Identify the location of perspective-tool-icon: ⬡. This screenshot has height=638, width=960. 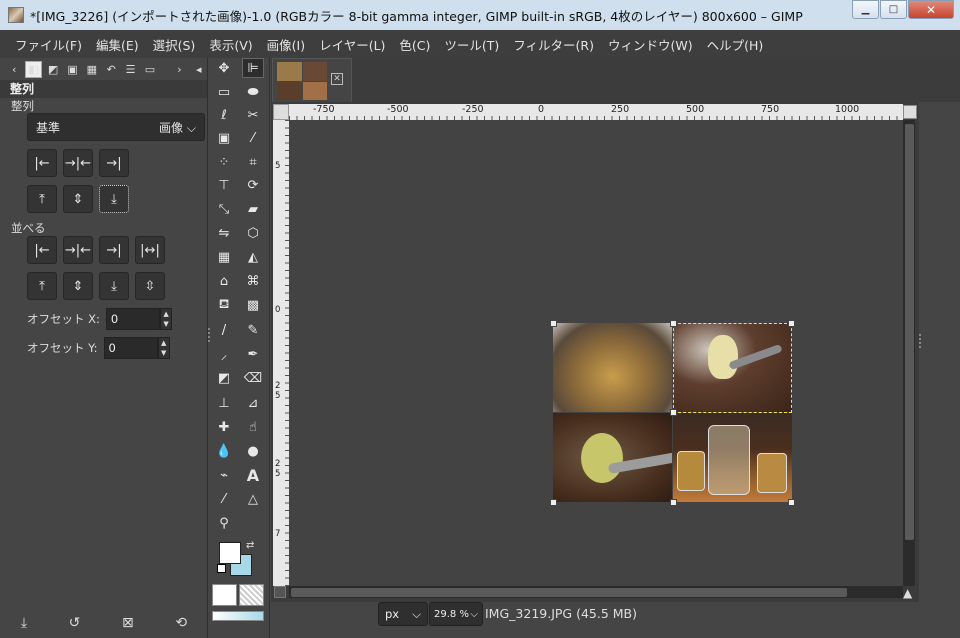
(253, 233).